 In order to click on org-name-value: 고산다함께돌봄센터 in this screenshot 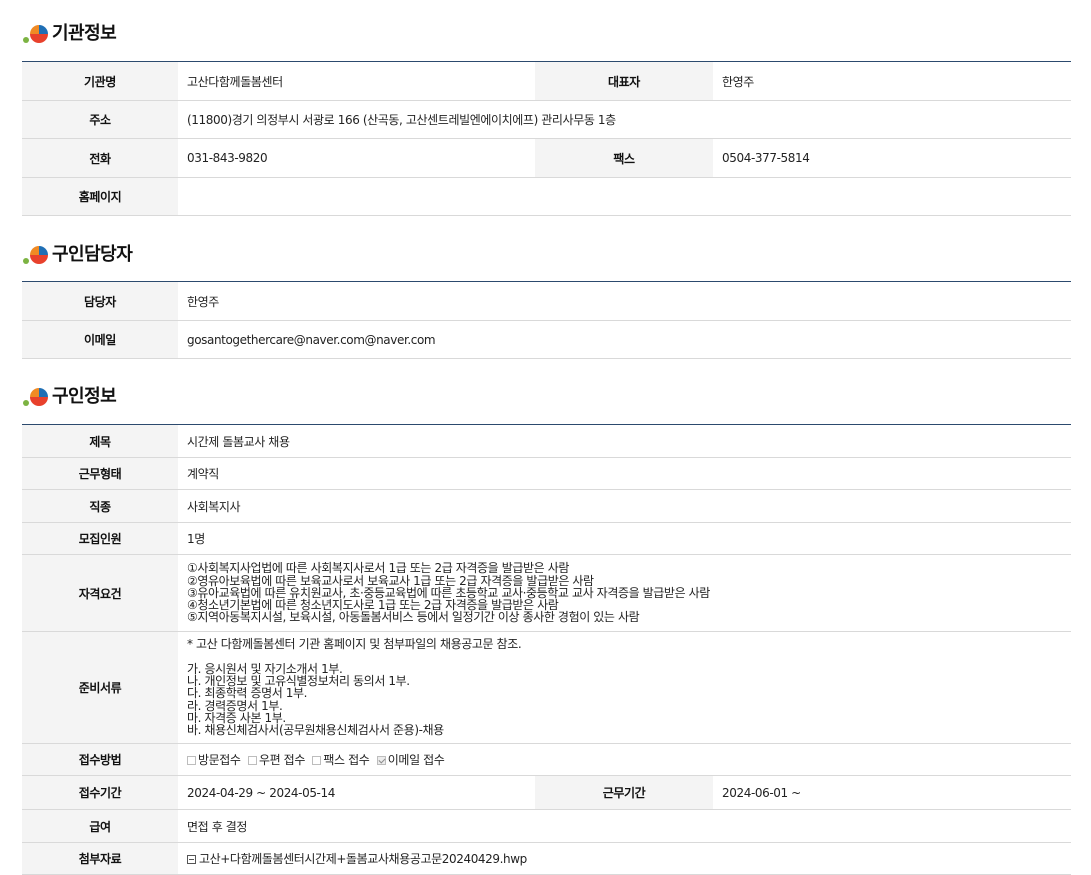, I will do `click(356, 81)`.